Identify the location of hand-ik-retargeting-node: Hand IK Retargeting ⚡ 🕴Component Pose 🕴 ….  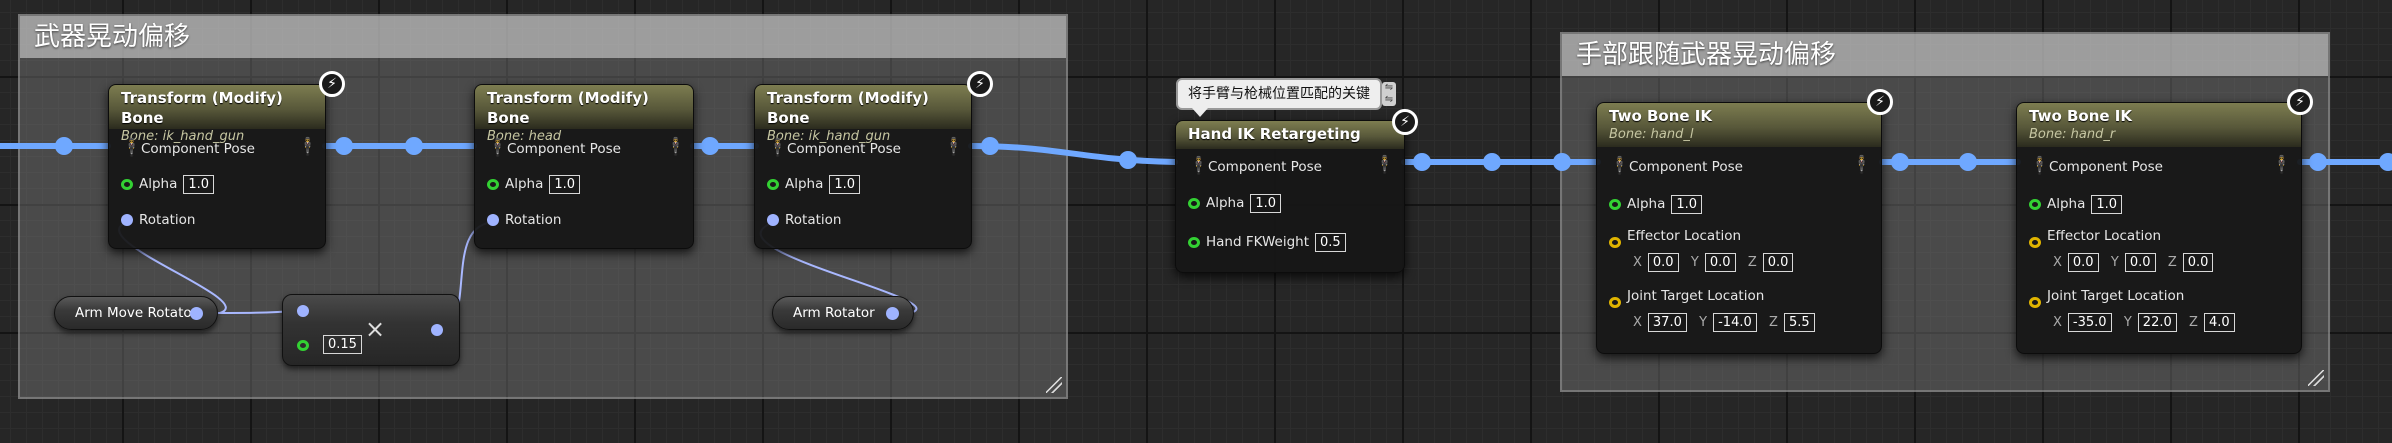
(1296, 191).